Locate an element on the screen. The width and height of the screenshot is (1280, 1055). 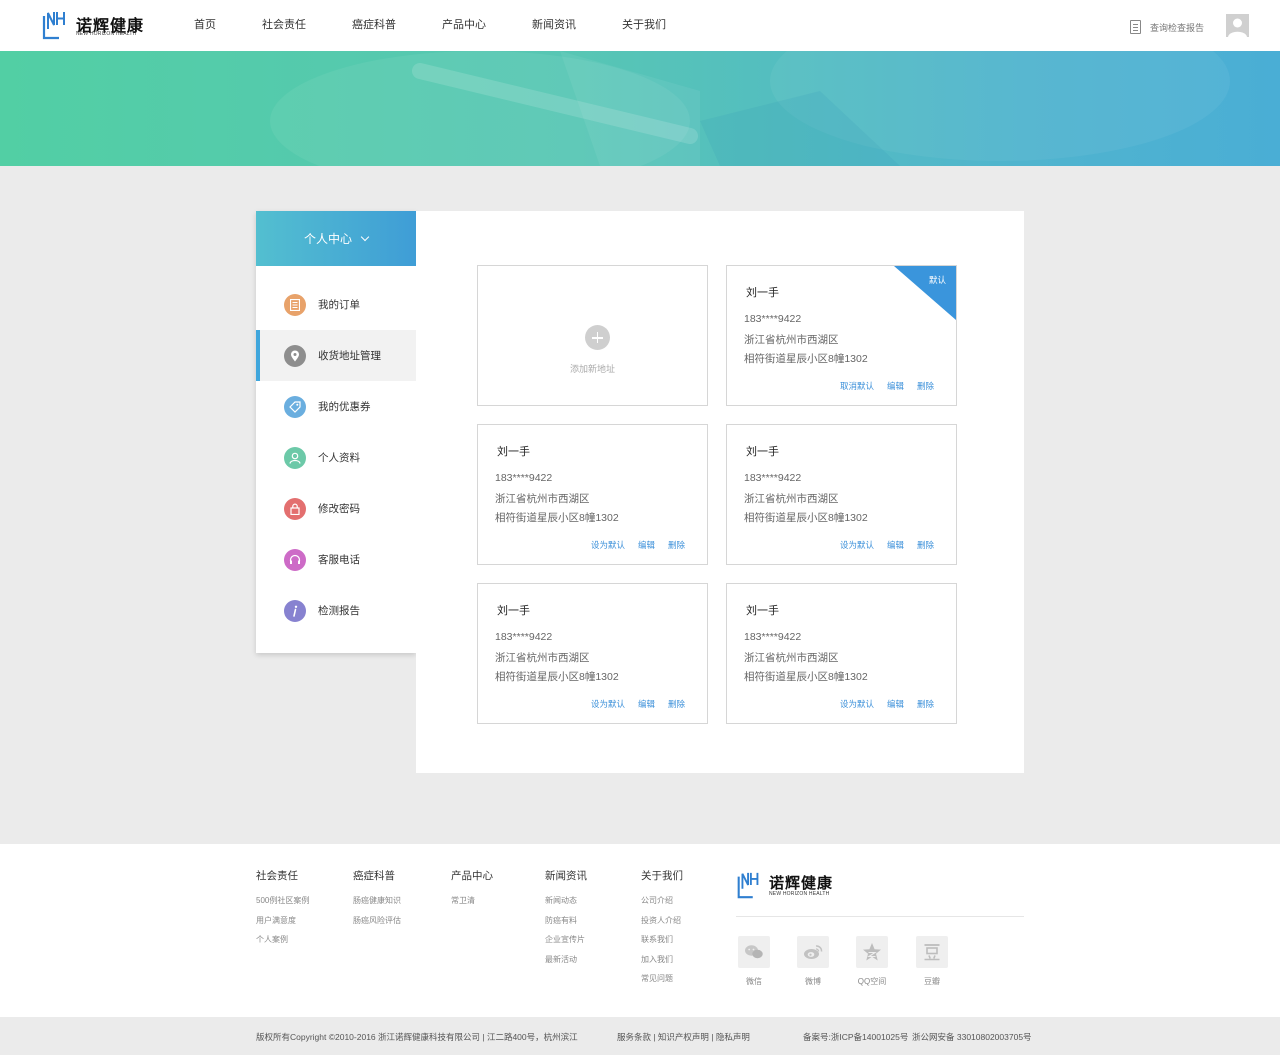
info-icon is located at coordinates (295, 610).